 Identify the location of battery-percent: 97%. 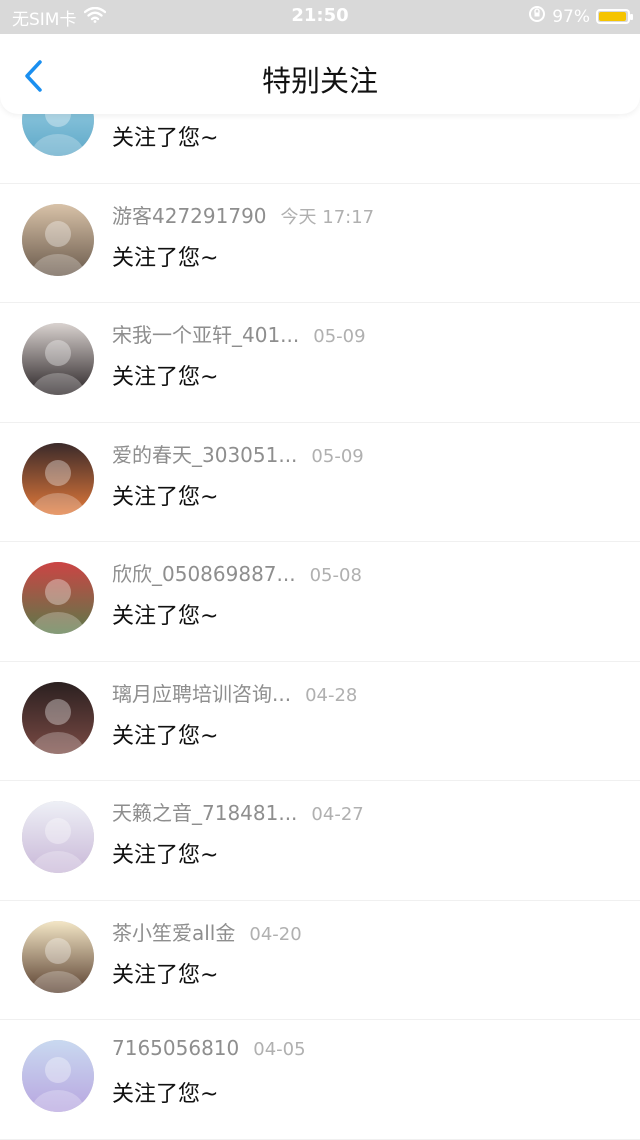
(571, 16).